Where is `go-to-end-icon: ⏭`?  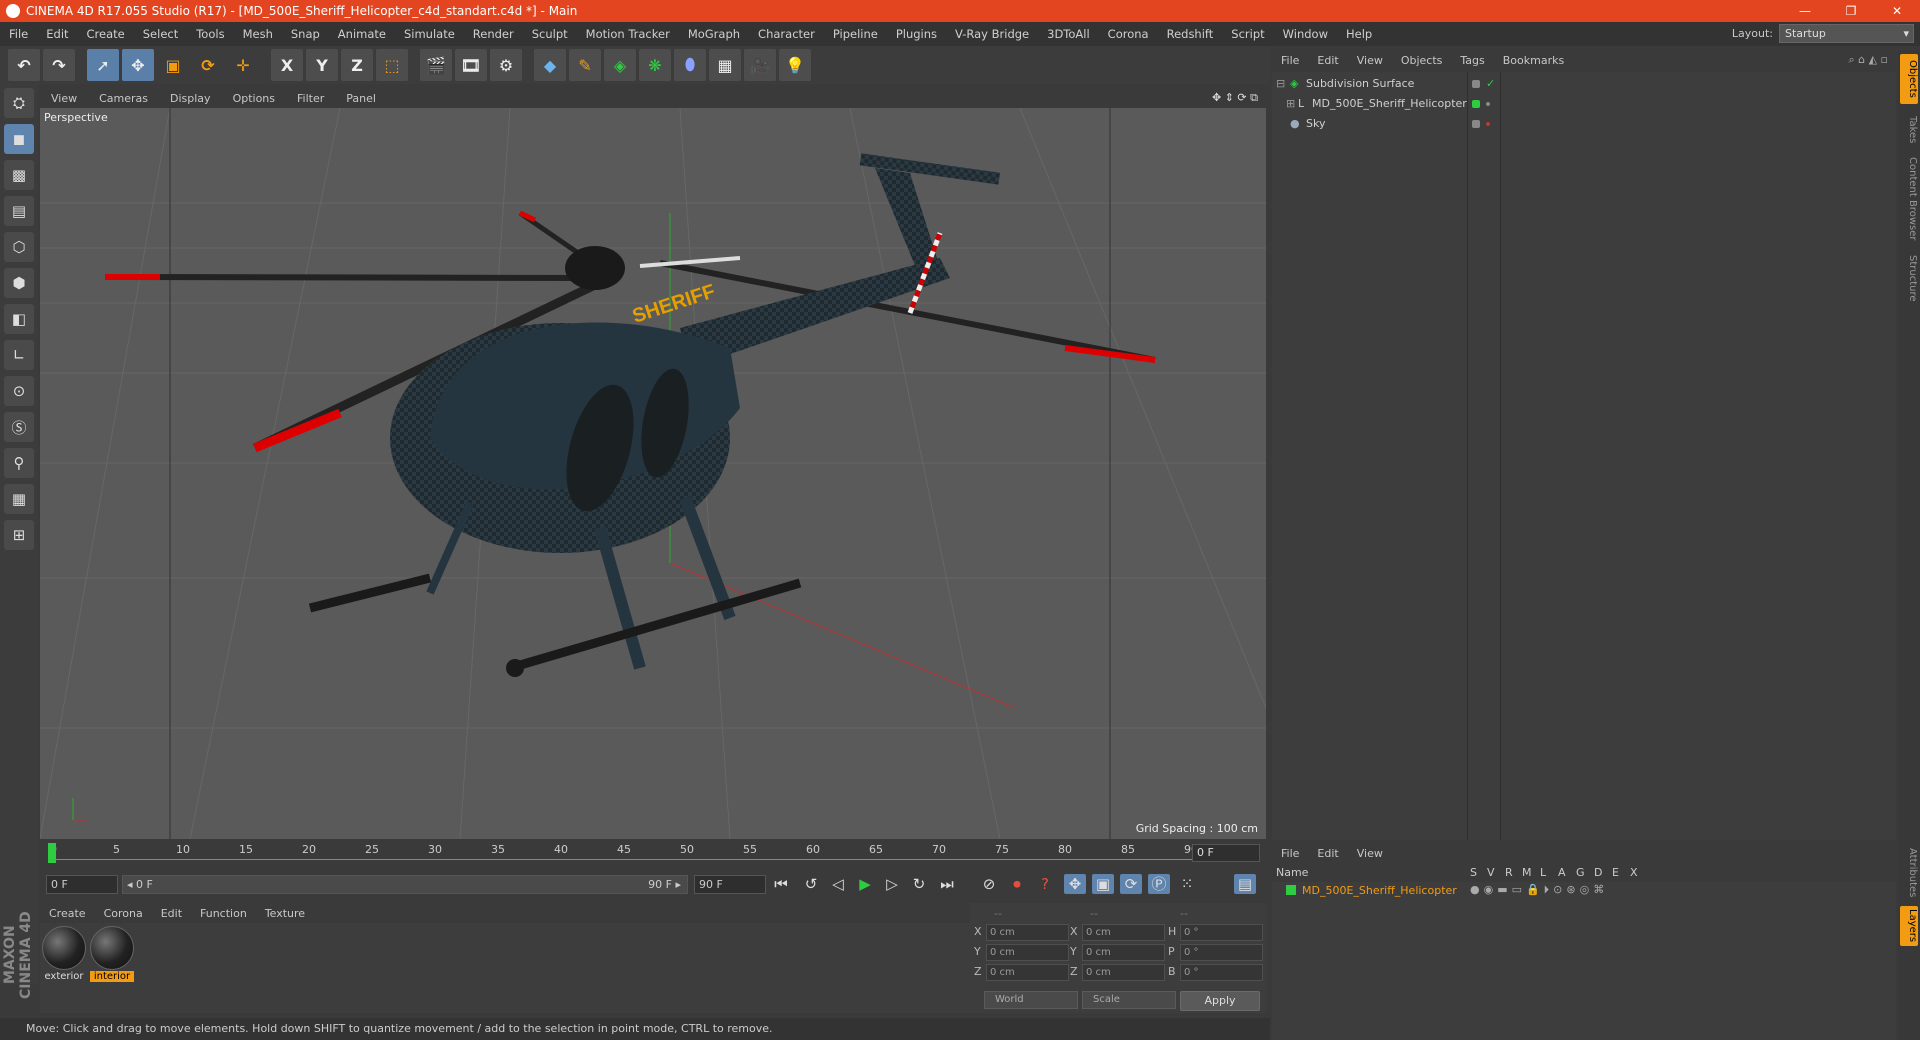
go-to-end-icon: ⏭ is located at coordinates (947, 884).